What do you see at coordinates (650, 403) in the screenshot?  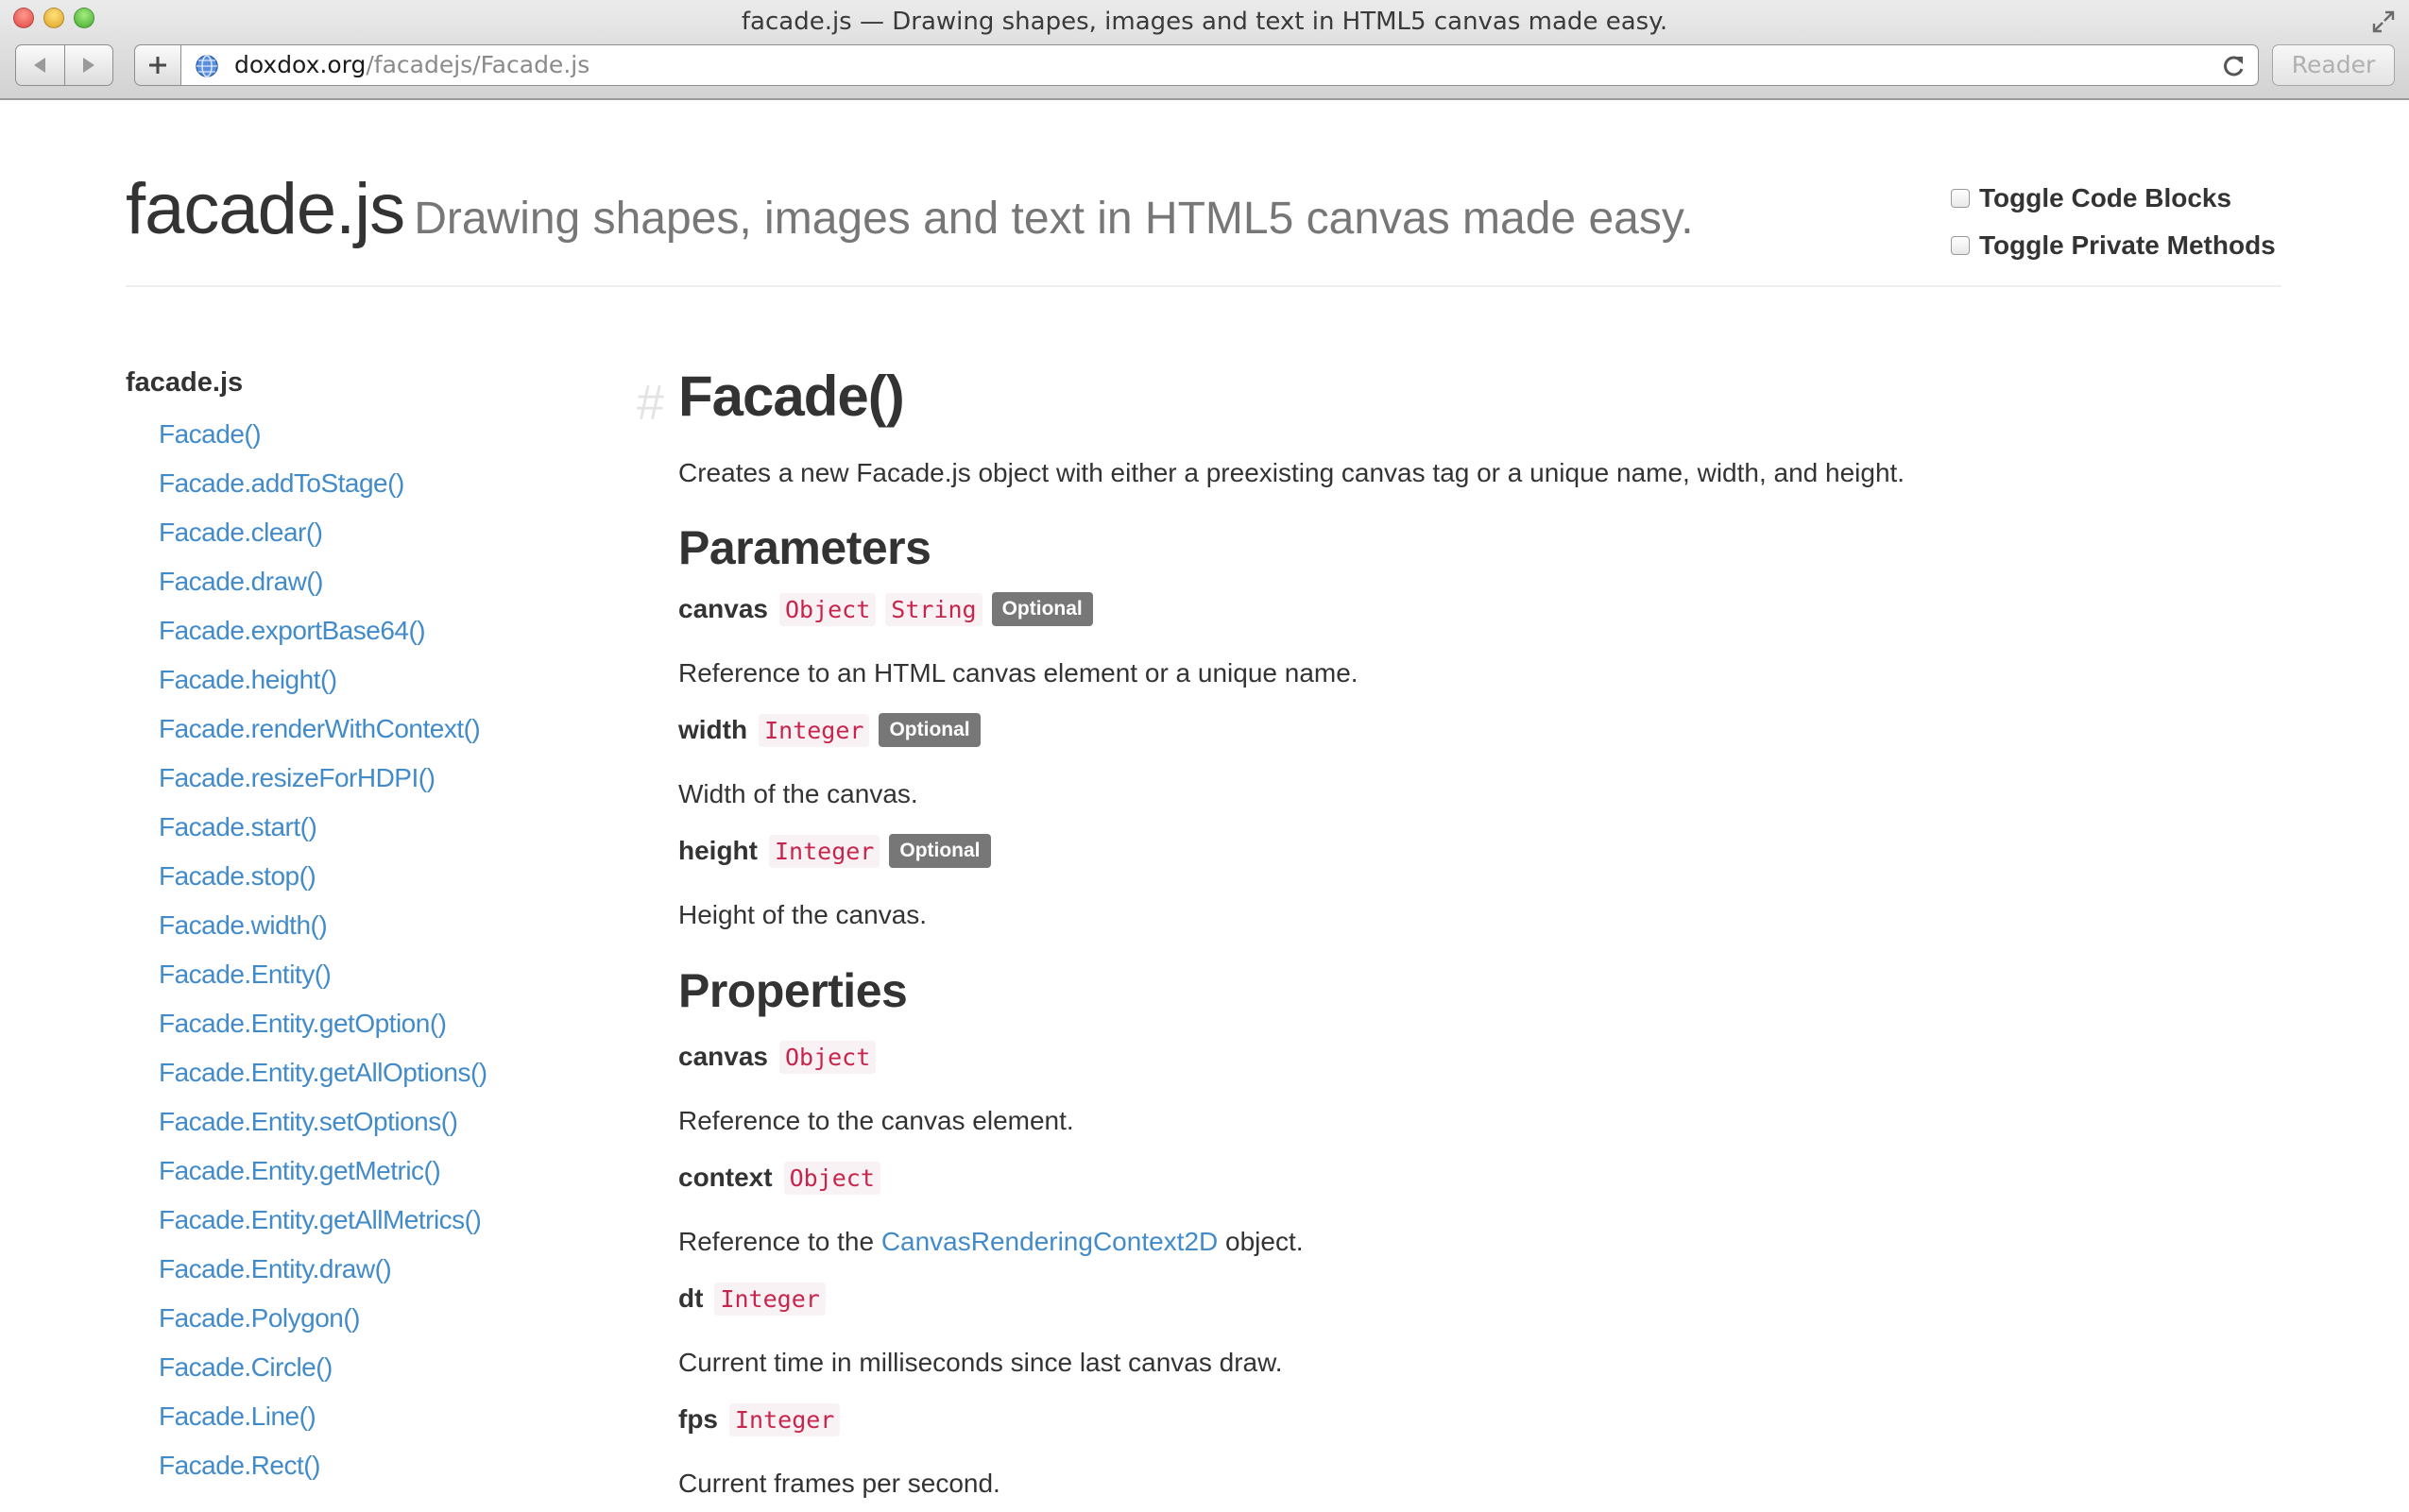 I see `anchor-link: #` at bounding box center [650, 403].